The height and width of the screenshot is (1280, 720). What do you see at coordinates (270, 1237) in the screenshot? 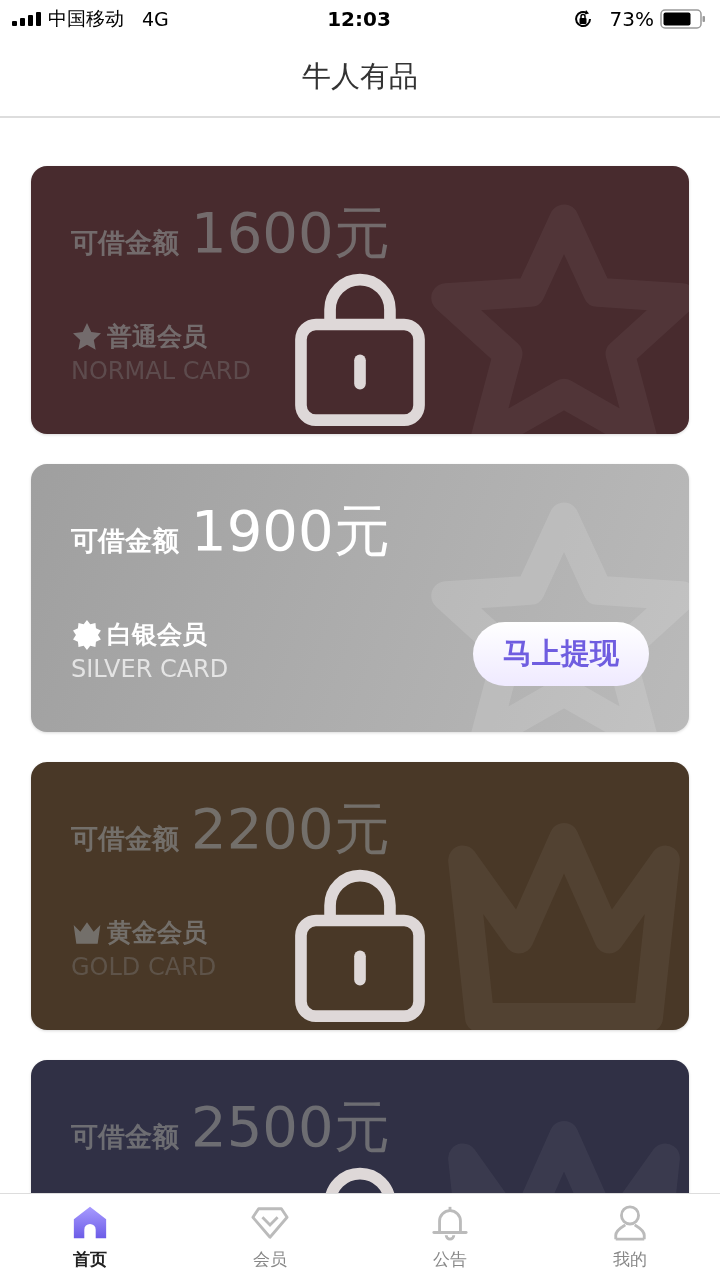
I see `tab-item: 会员` at bounding box center [270, 1237].